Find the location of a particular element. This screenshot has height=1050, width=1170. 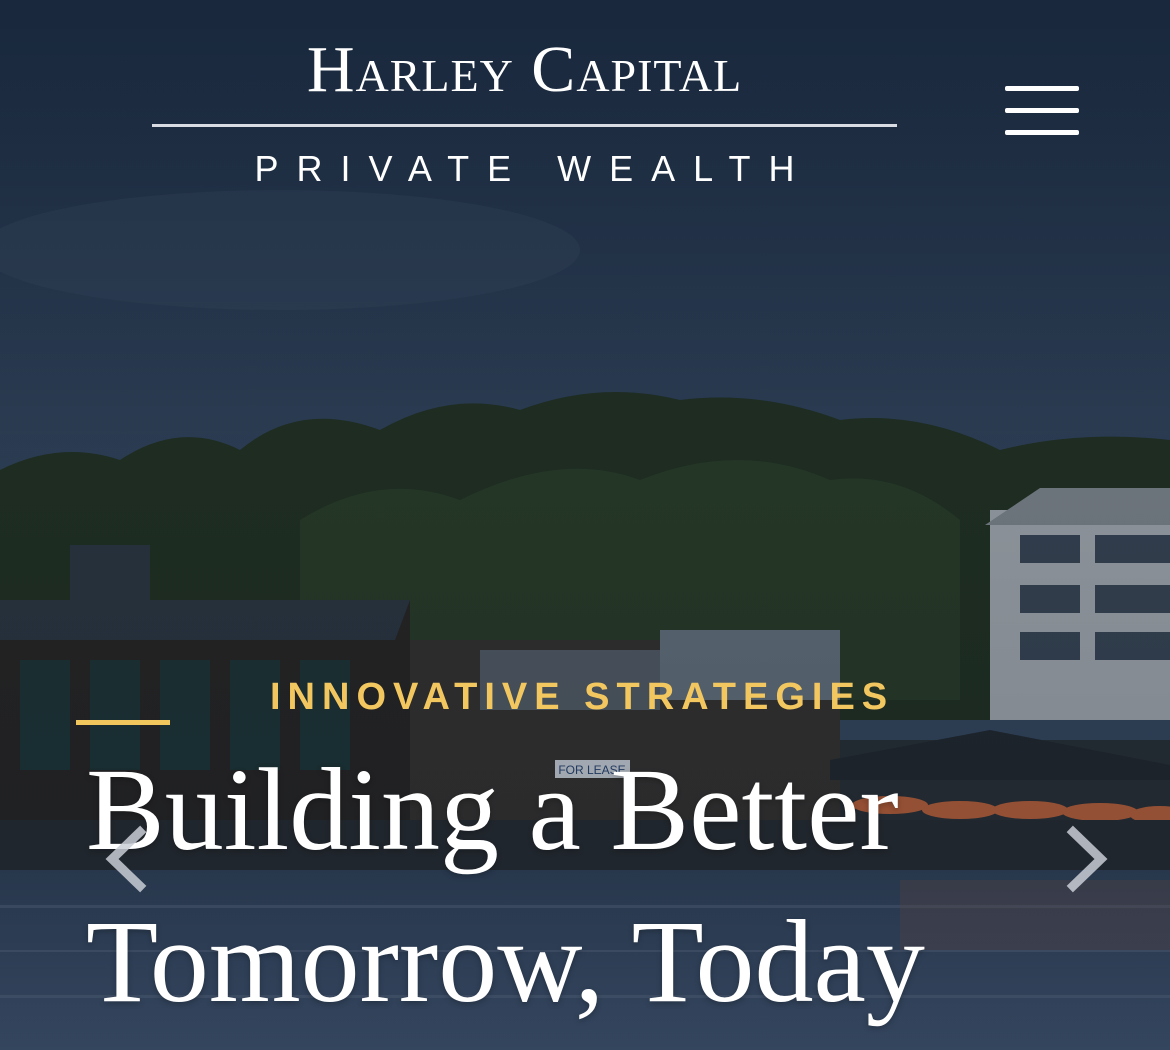

chevron-right-icon is located at coordinates (1087, 859).